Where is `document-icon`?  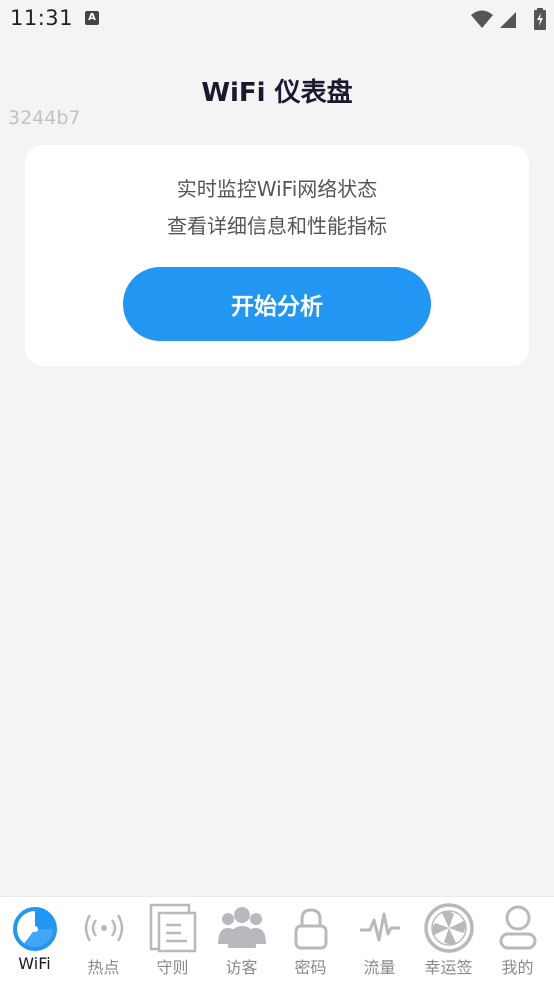
document-icon is located at coordinates (172, 928).